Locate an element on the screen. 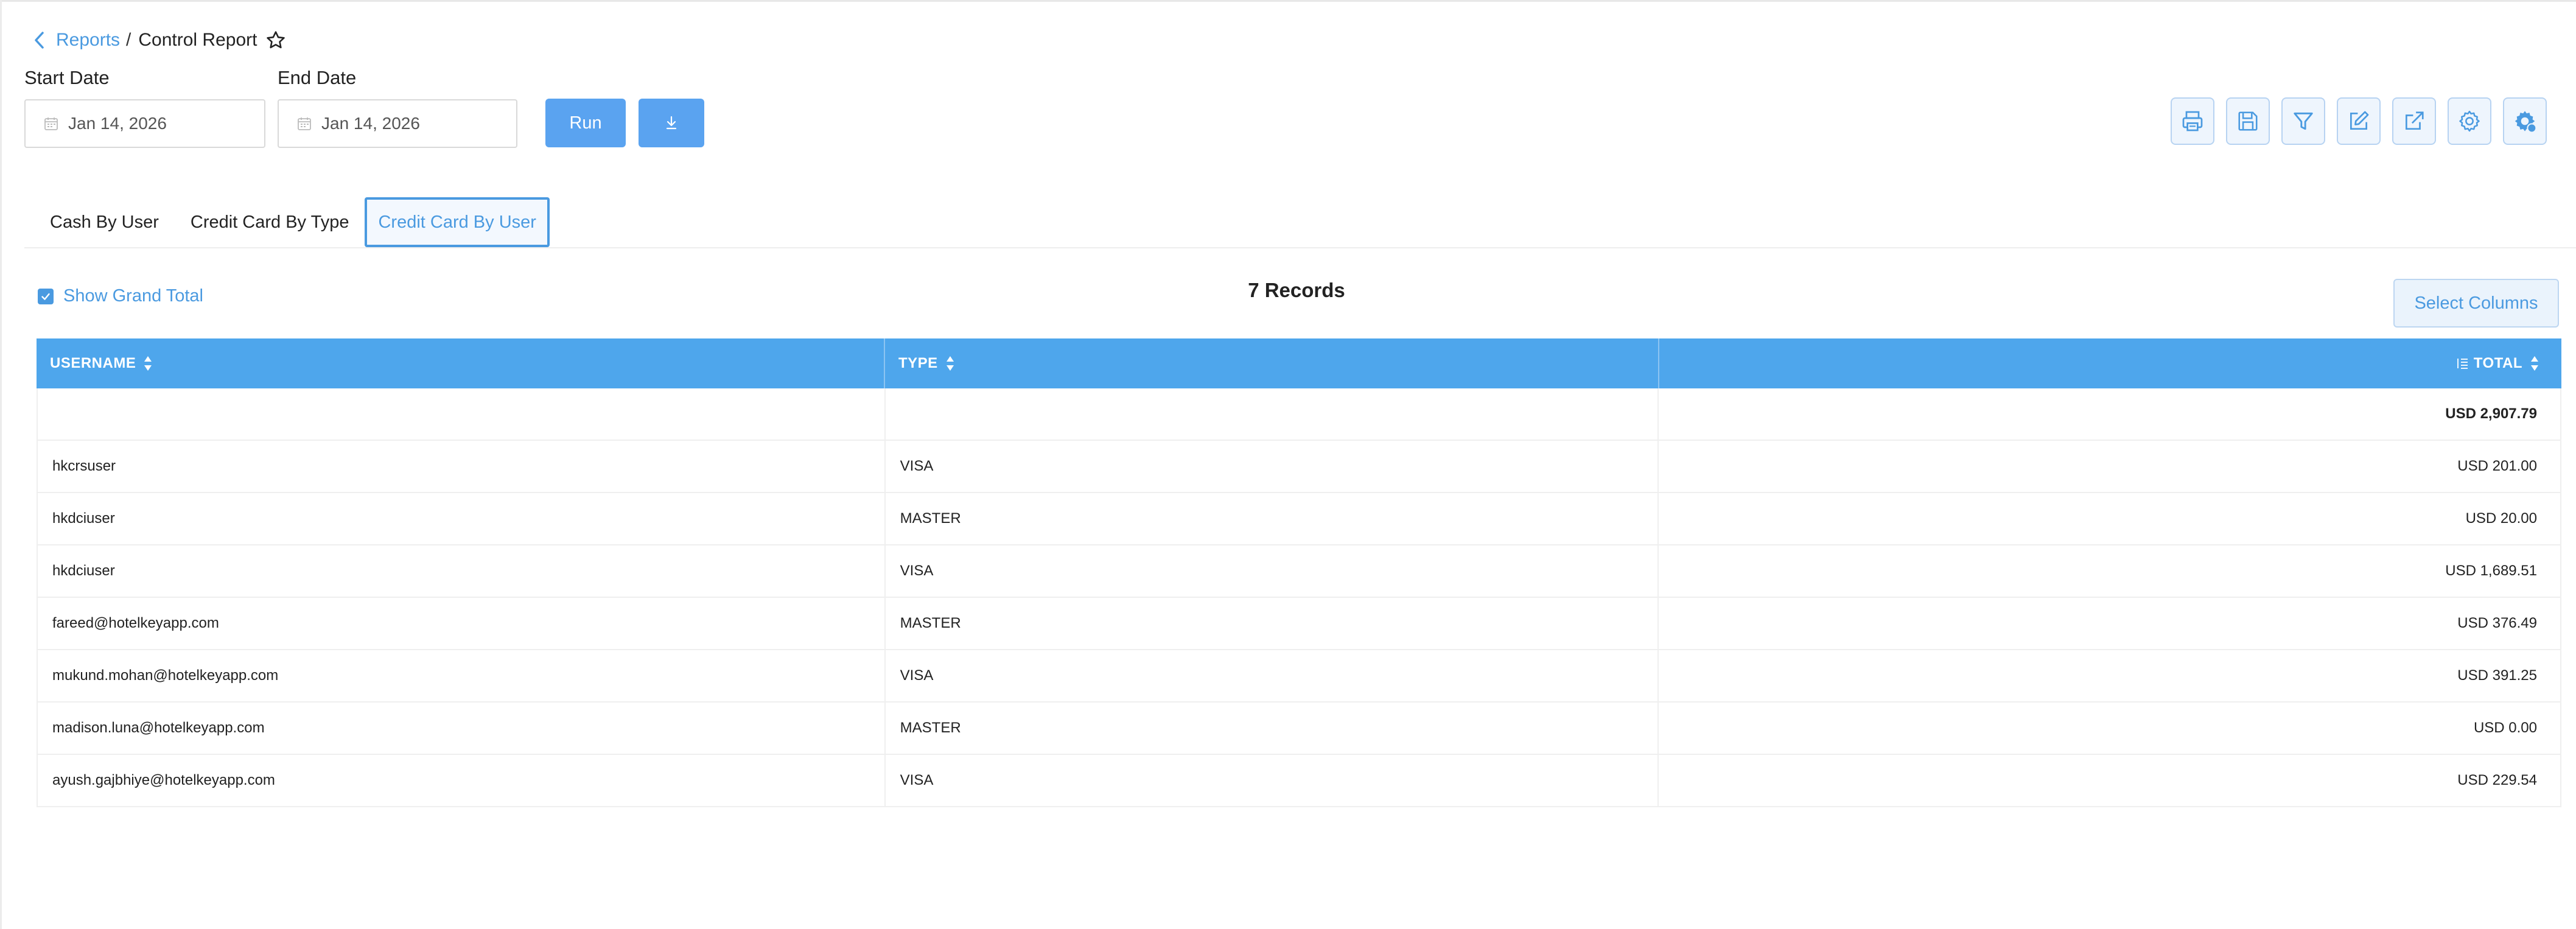  open-external-button is located at coordinates (2414, 121).